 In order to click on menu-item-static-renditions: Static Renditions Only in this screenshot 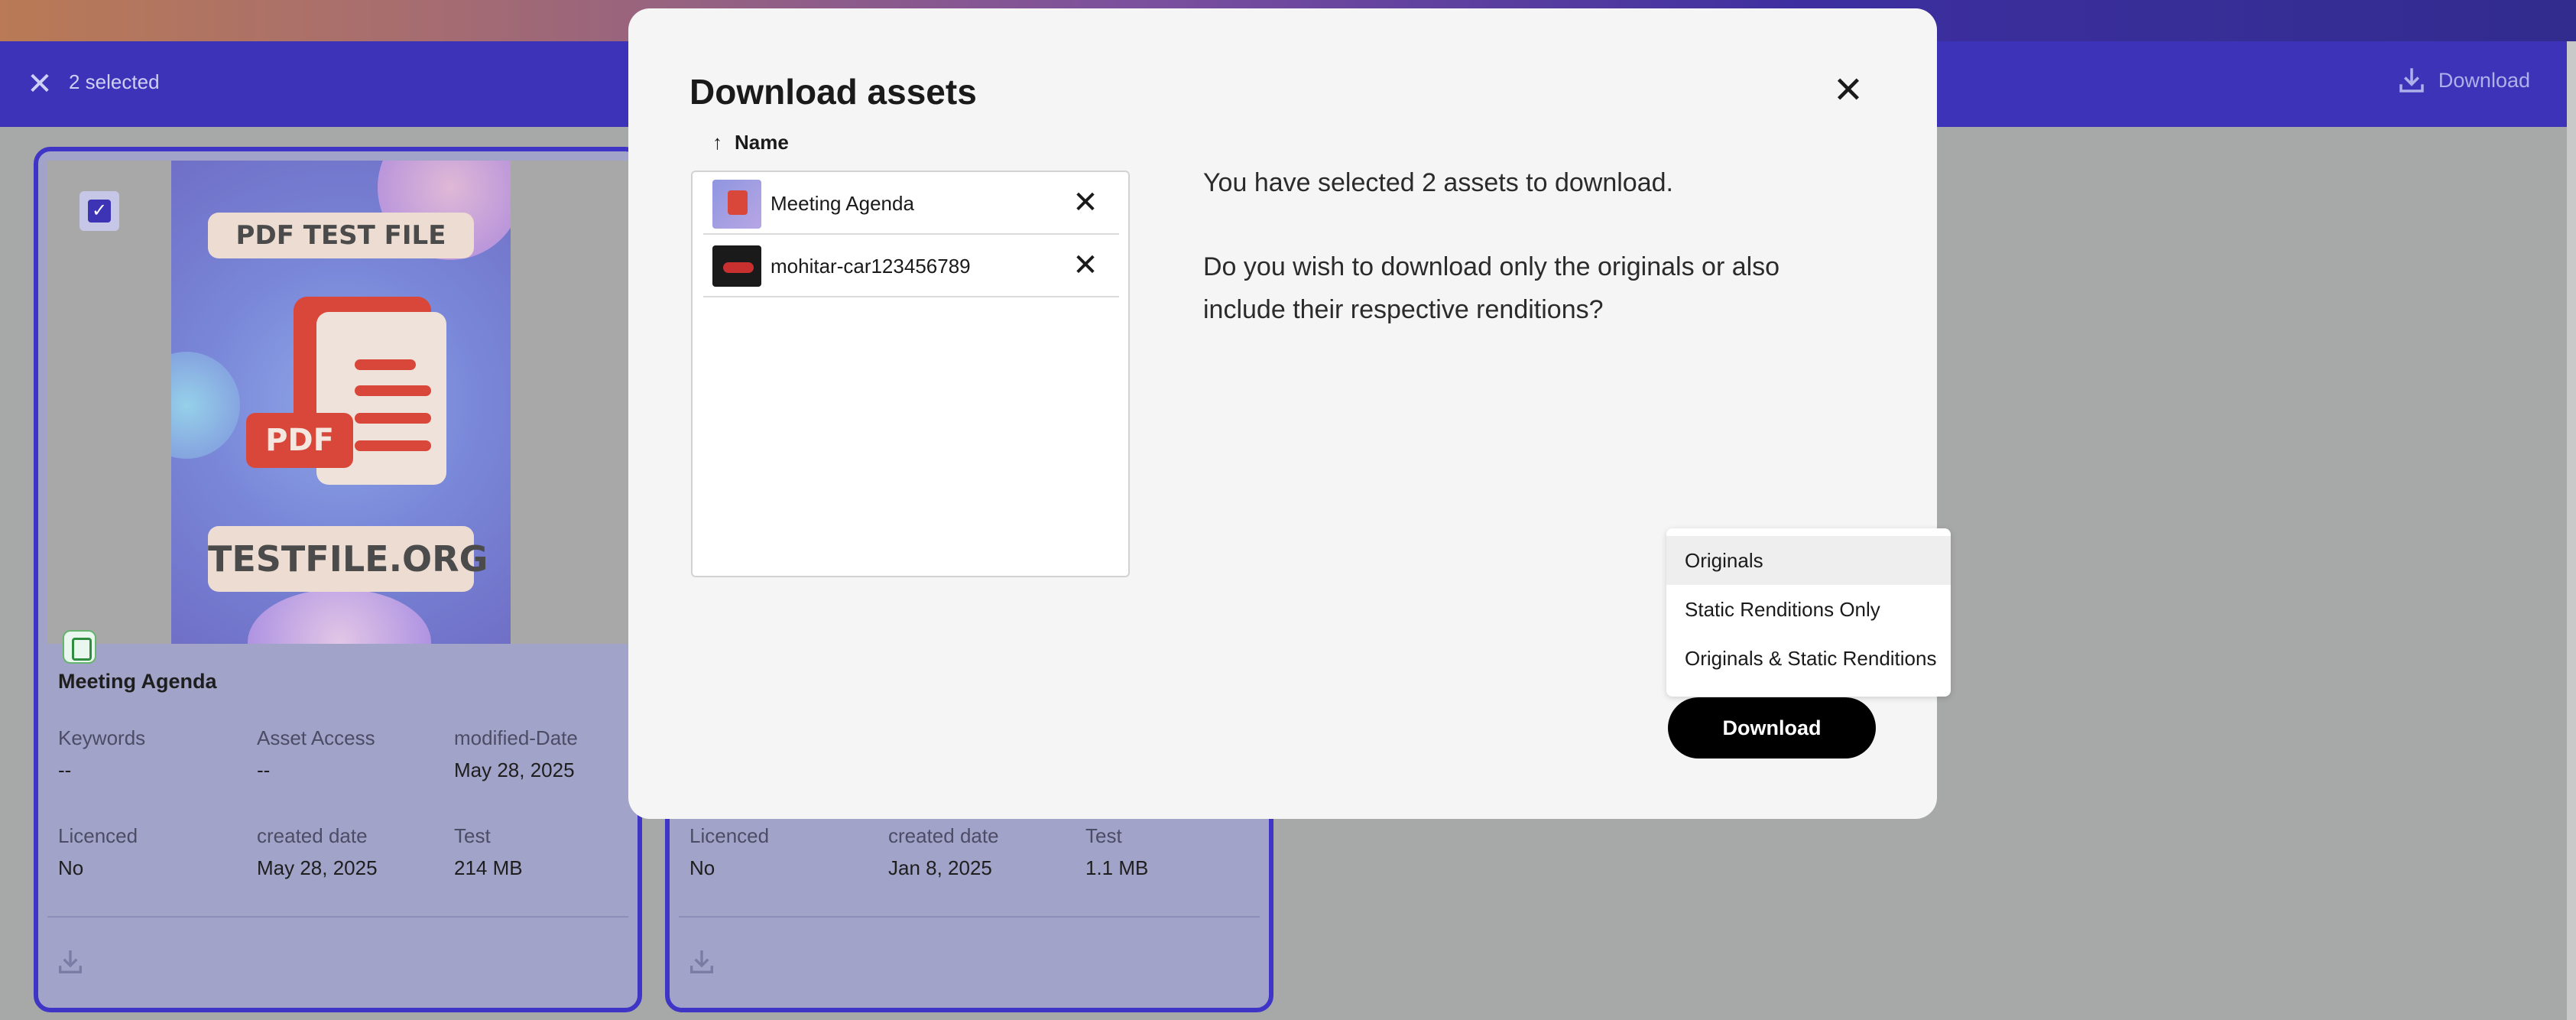, I will do `click(1808, 609)`.